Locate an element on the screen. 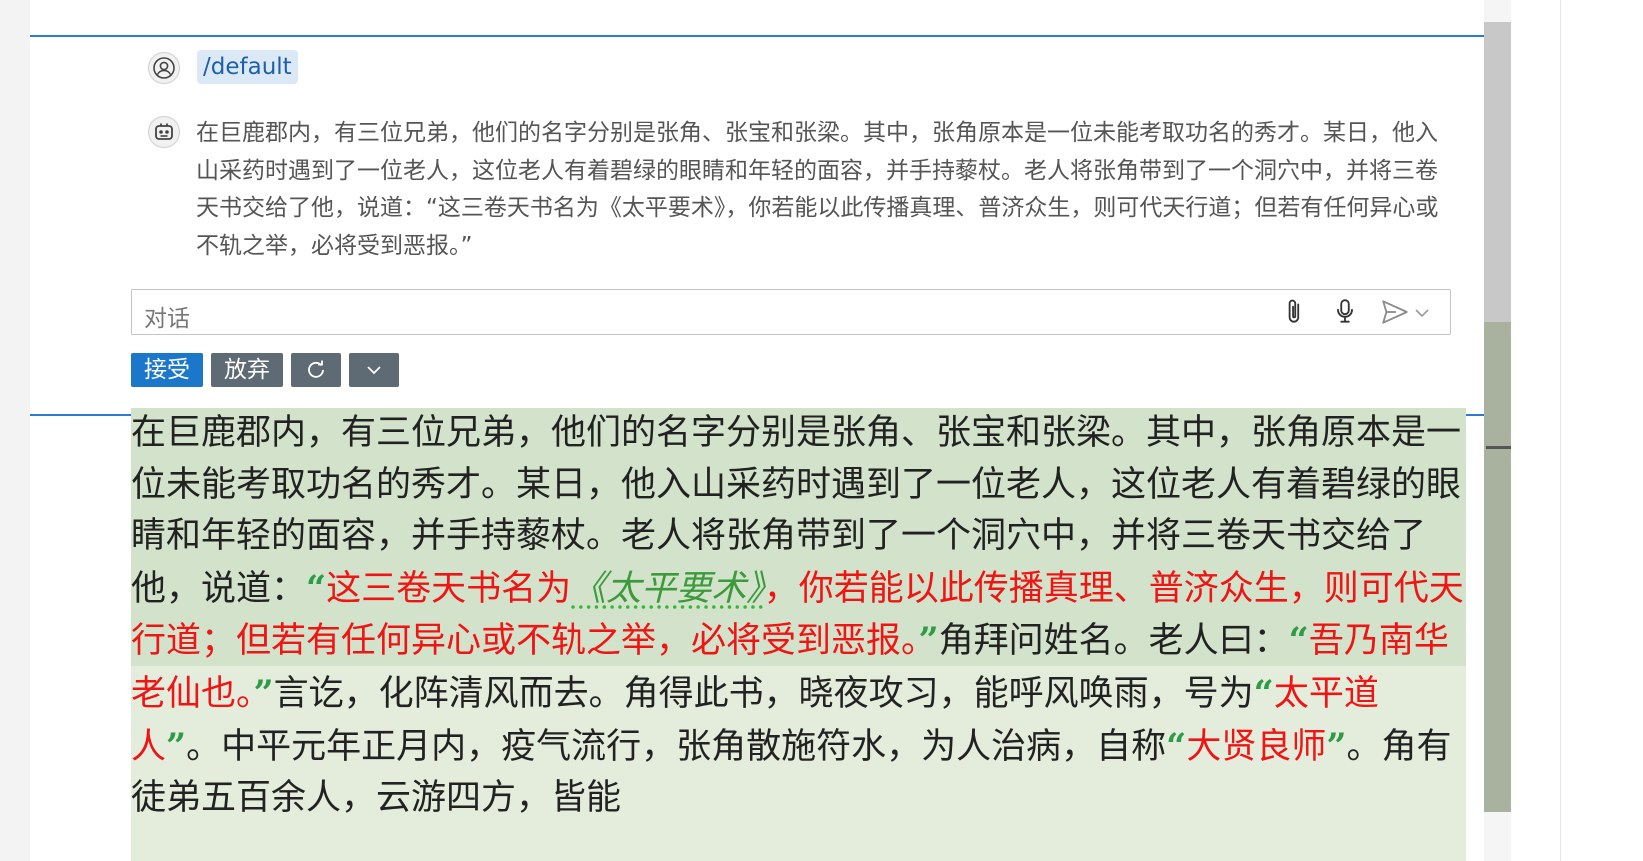  chat-input-field: 对话 is located at coordinates (791, 312).